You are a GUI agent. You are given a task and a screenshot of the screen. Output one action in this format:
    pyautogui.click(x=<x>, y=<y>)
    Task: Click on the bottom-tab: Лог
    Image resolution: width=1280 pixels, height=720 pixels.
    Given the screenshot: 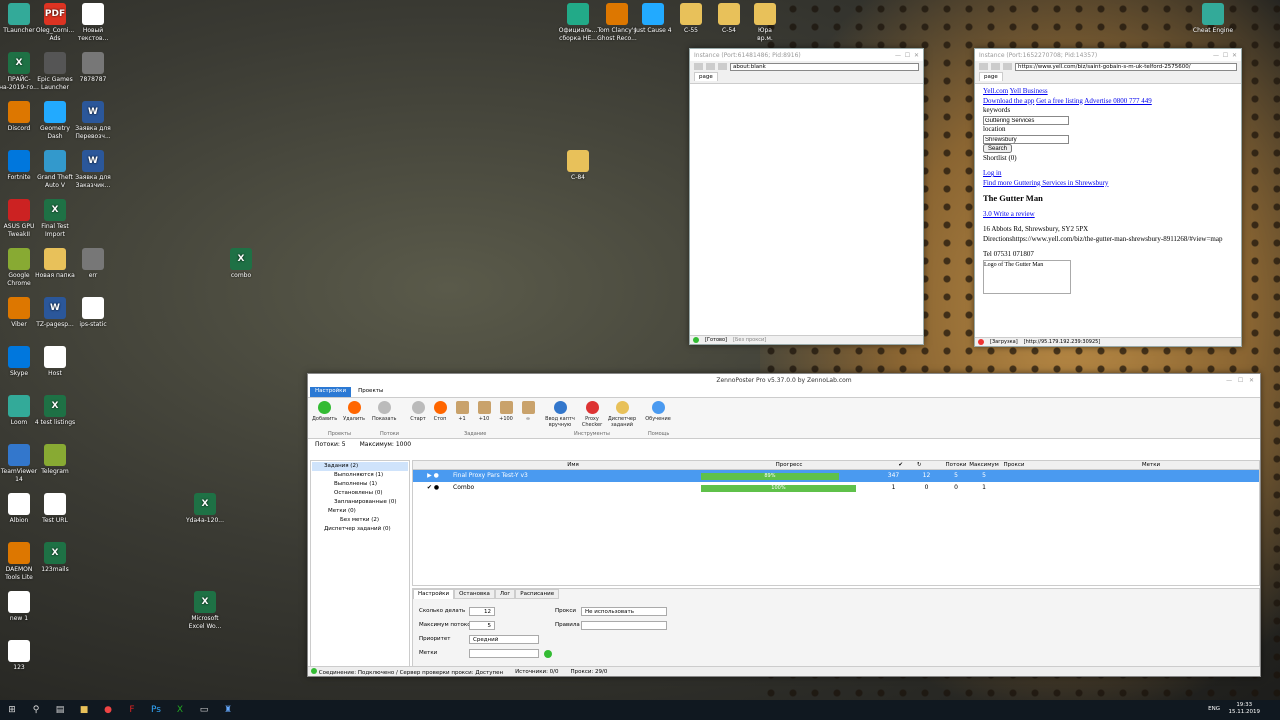 What is the action you would take?
    pyautogui.click(x=505, y=594)
    